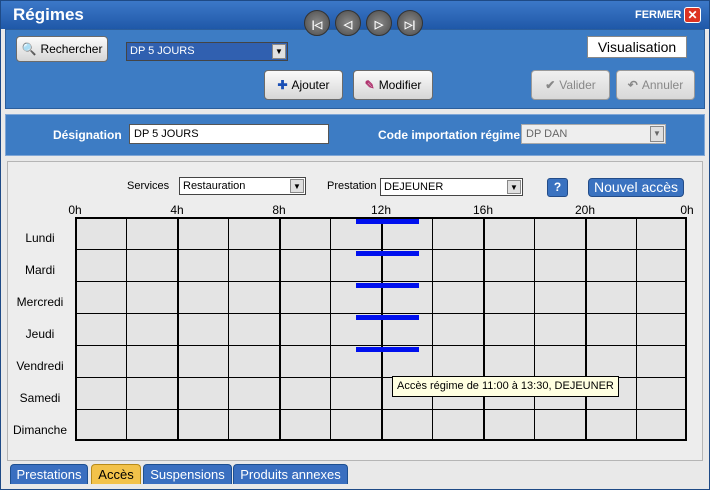 The height and width of the screenshot is (490, 710). I want to click on hour-label: 4h, so click(177, 210).